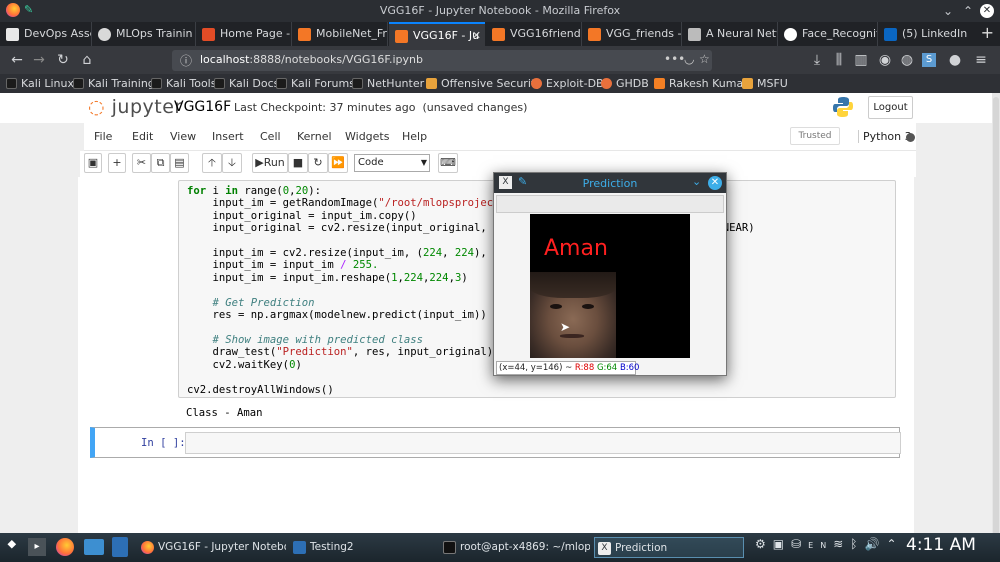 Image resolution: width=1000 pixels, height=562 pixels. What do you see at coordinates (828, 34) in the screenshot?
I see `tab-face-recognition: Face_Recogniti` at bounding box center [828, 34].